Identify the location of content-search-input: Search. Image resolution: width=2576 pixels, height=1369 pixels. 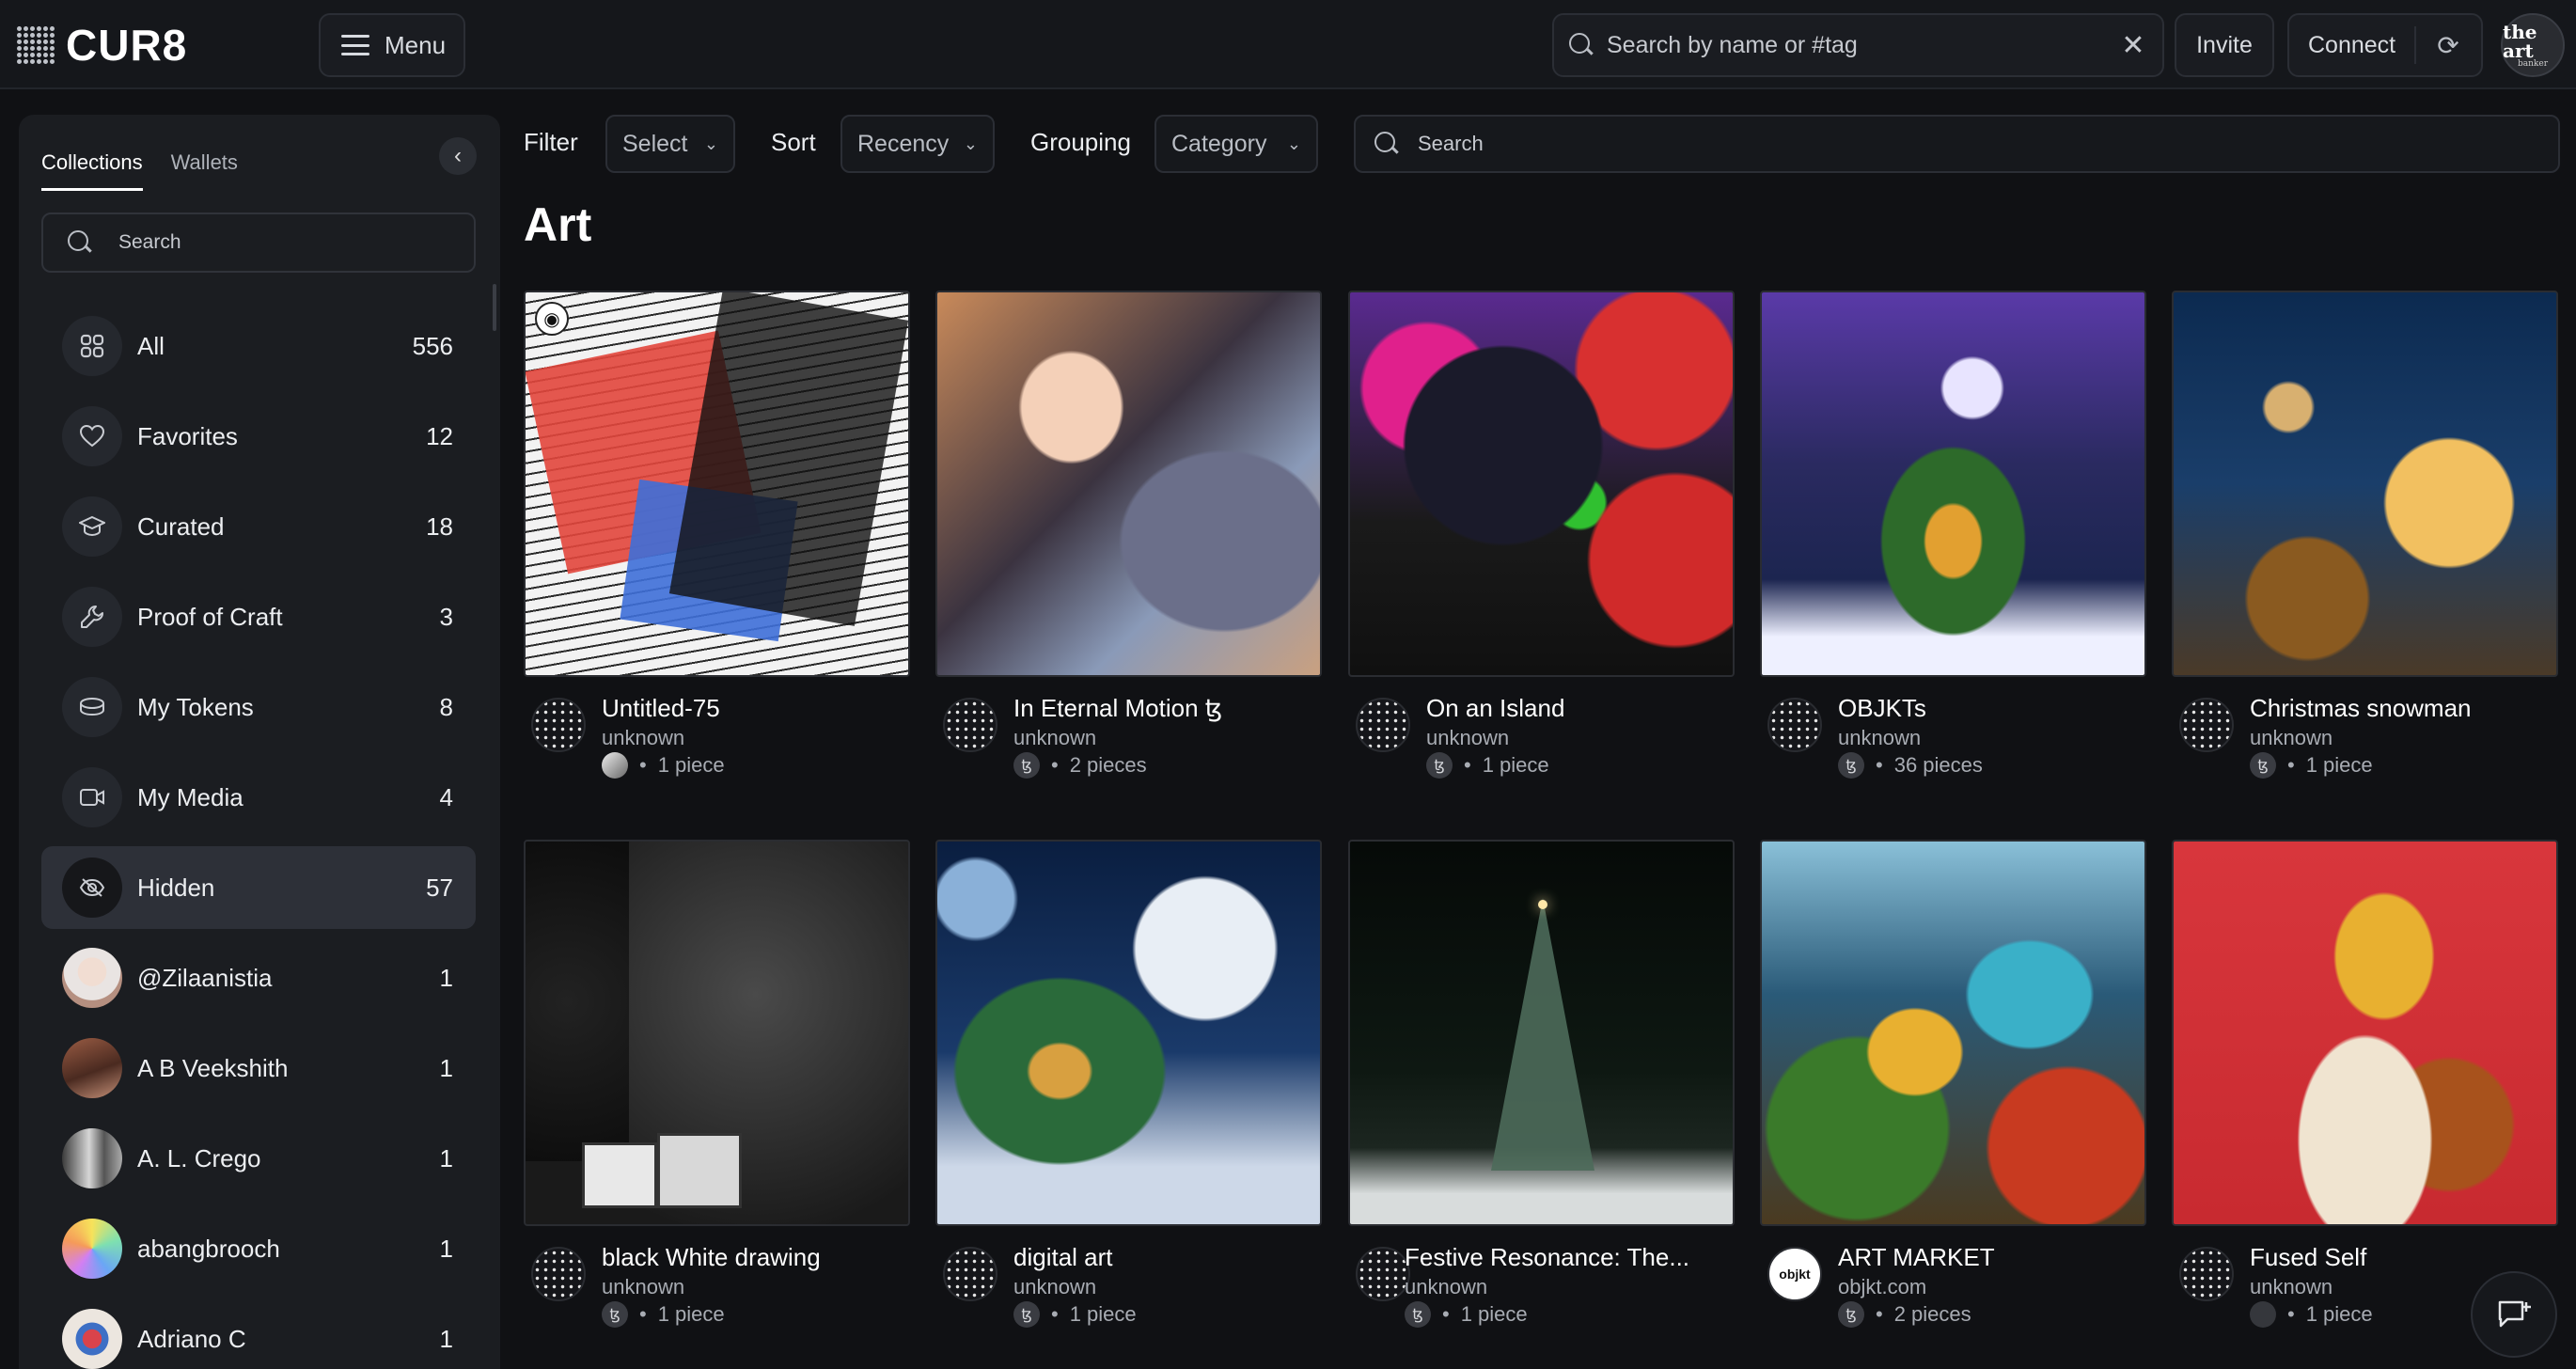
(1957, 144).